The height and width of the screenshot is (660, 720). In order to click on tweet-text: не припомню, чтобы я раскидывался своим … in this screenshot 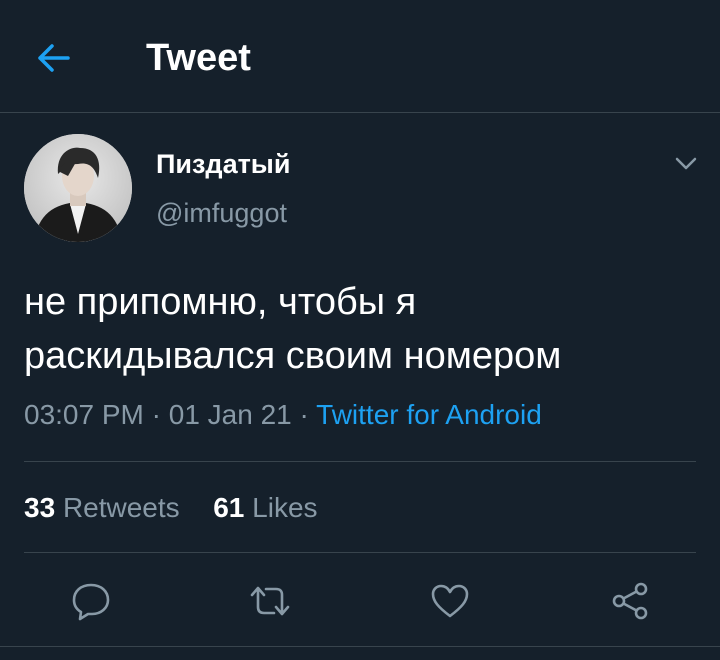, I will do `click(293, 329)`.